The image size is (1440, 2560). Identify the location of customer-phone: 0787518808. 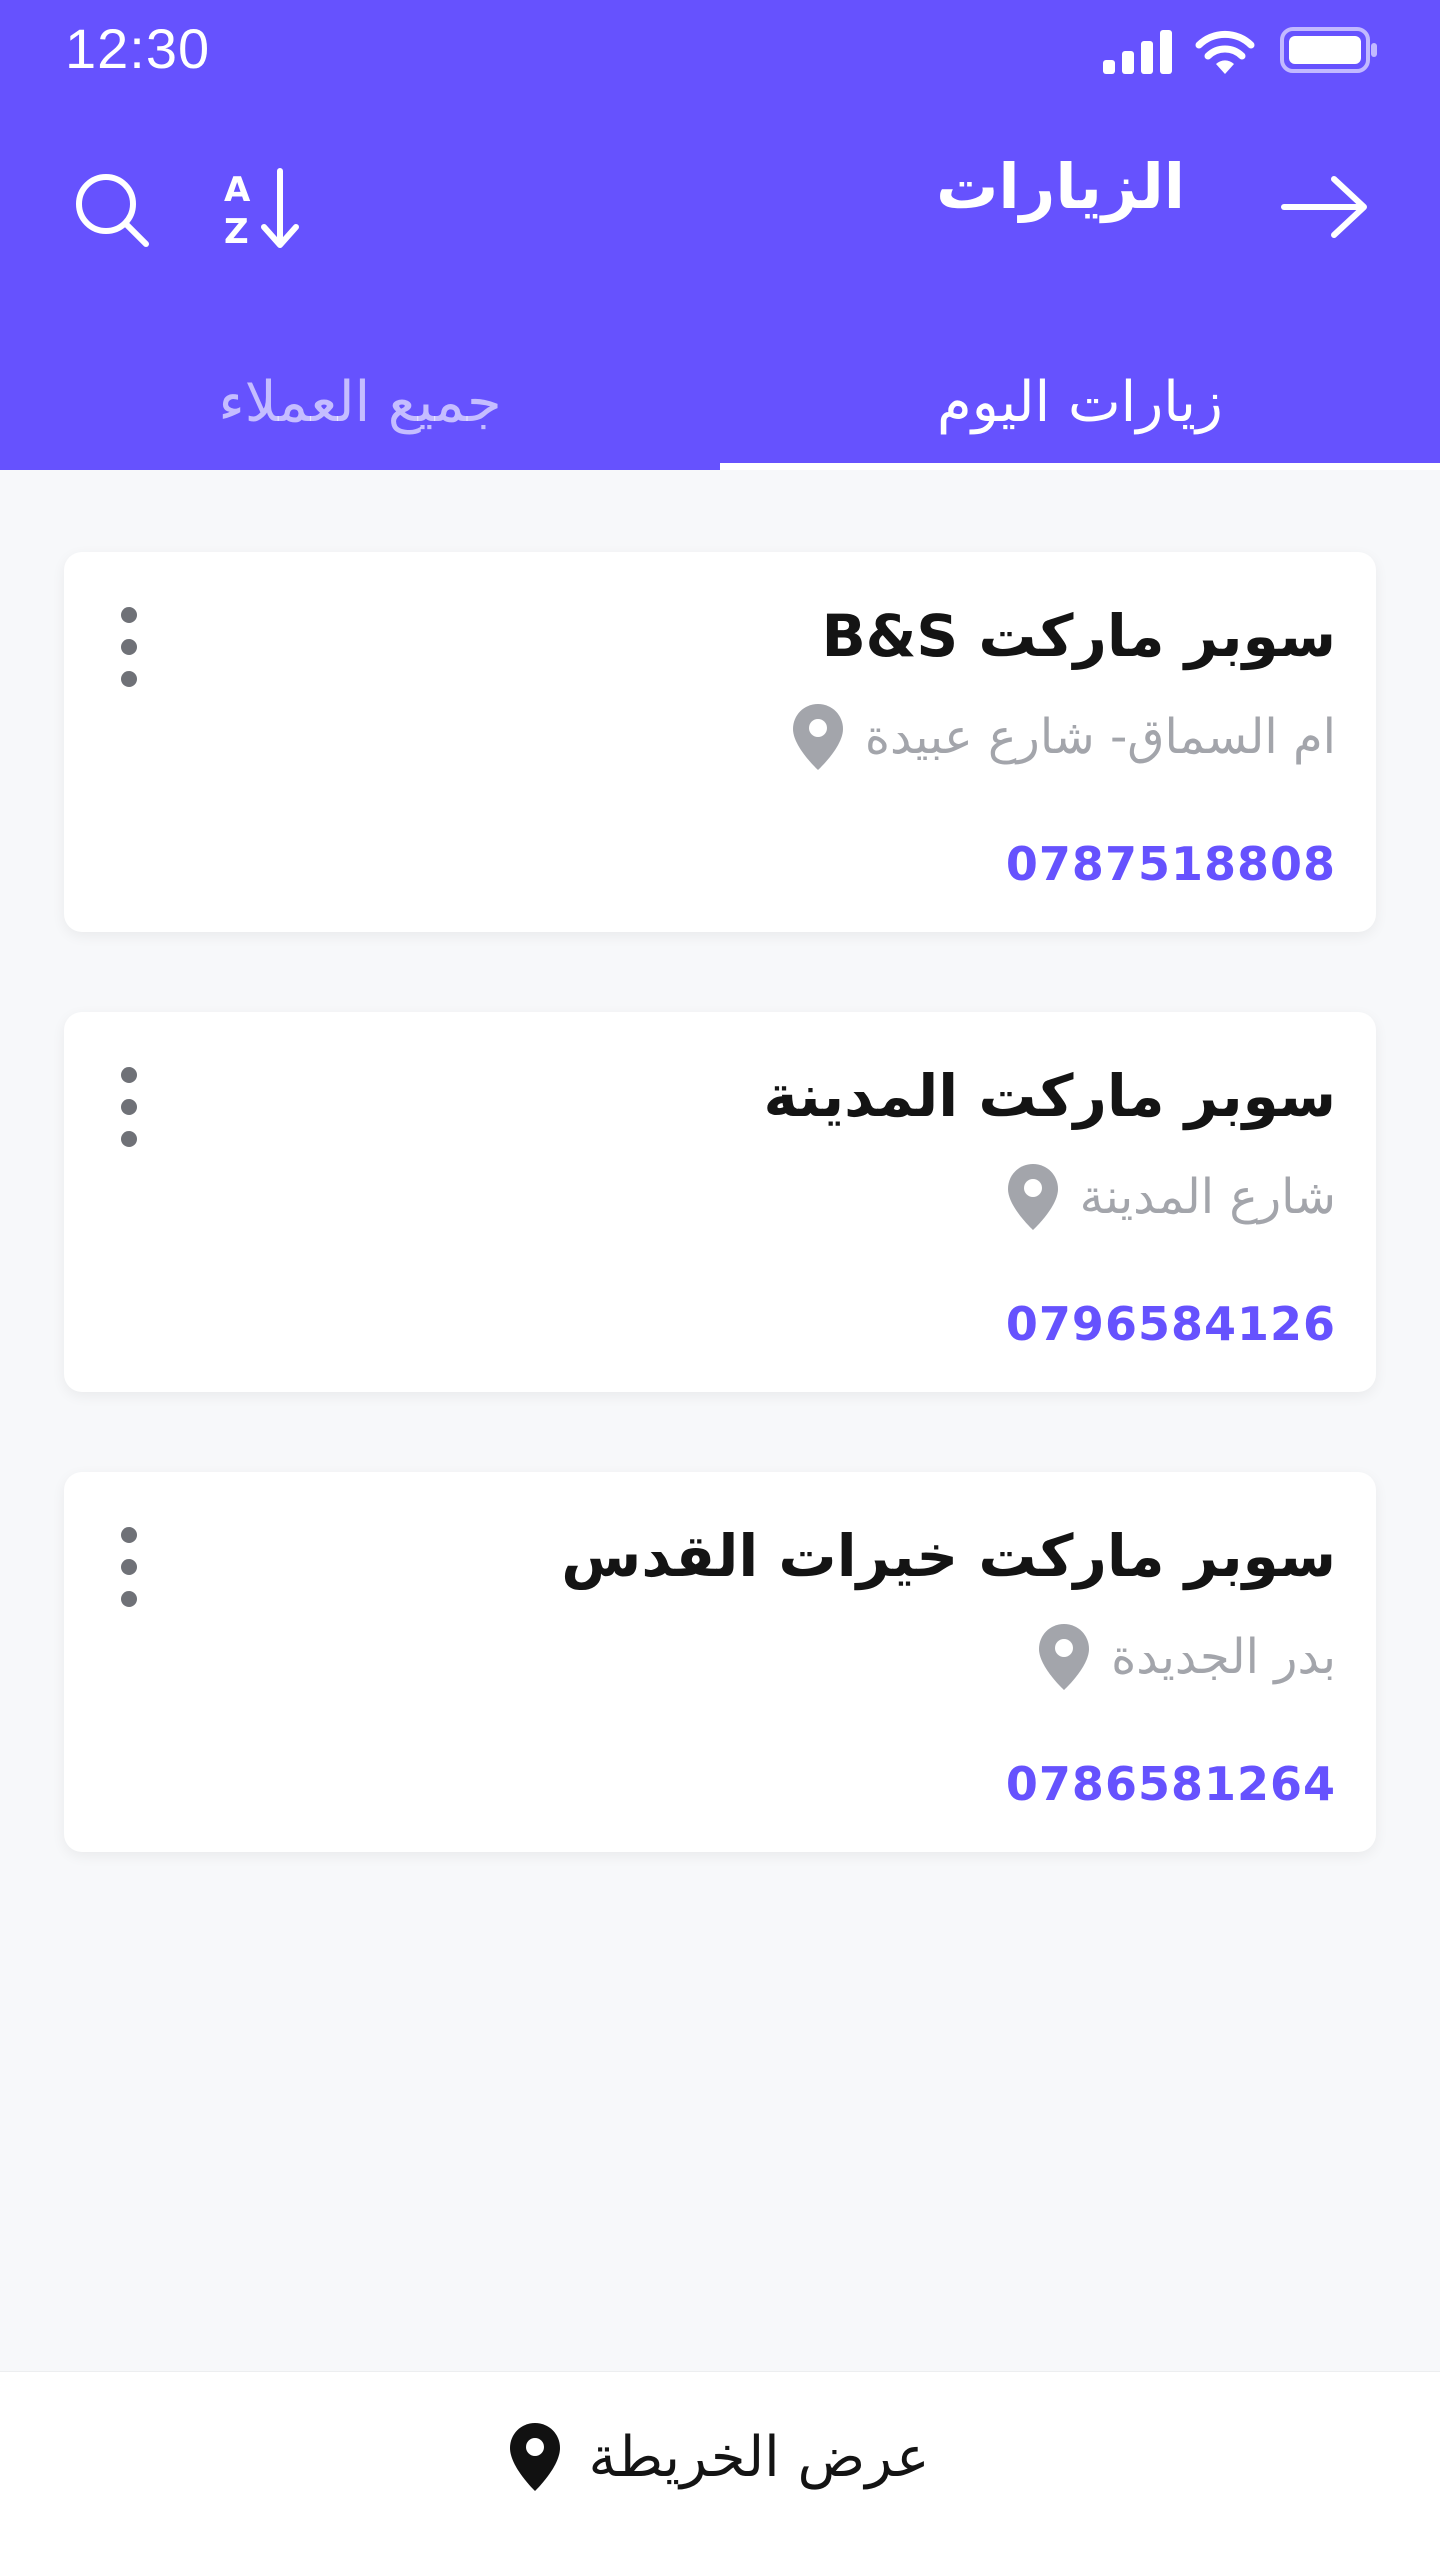
(1171, 864).